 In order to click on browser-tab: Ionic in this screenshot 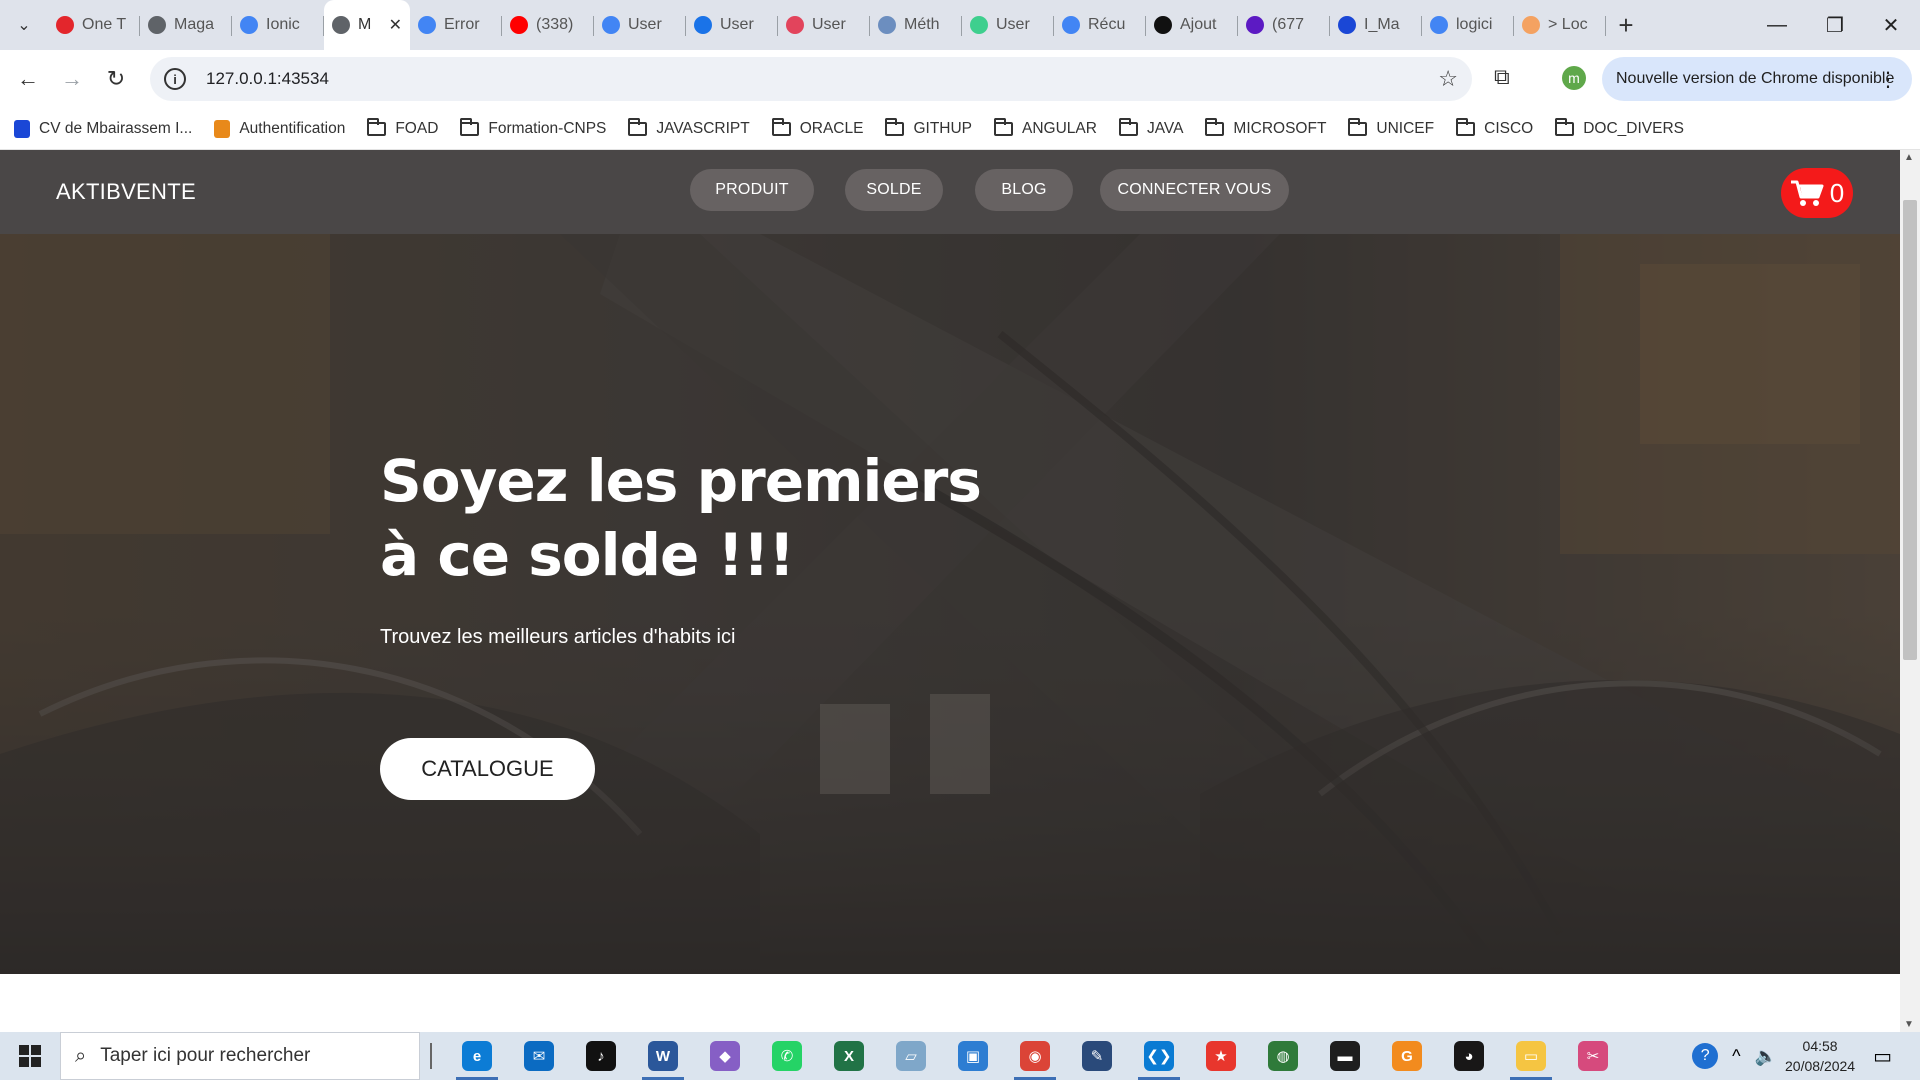, I will do `click(278, 25)`.